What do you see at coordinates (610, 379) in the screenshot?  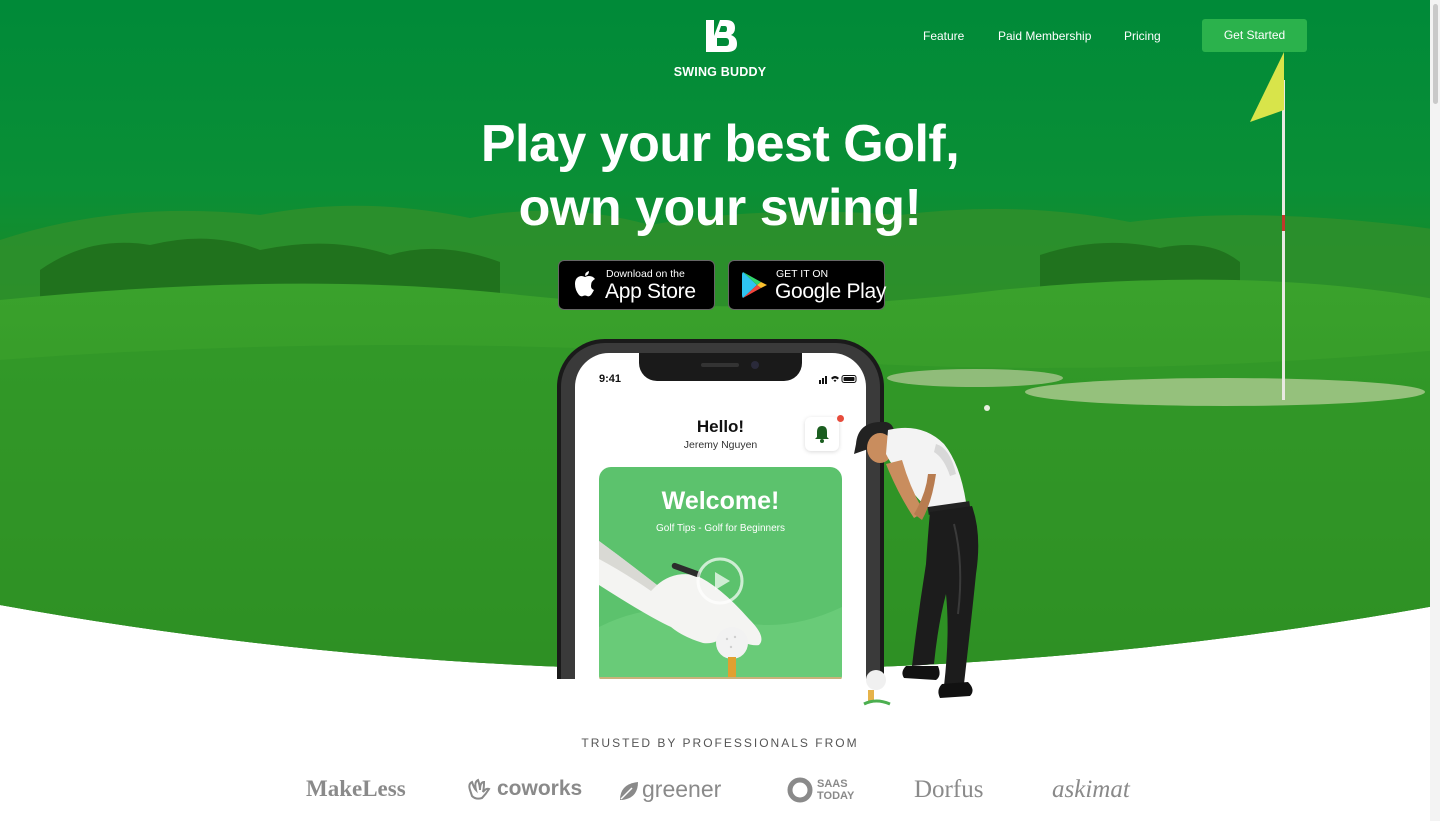 I see `status-time: 9:41` at bounding box center [610, 379].